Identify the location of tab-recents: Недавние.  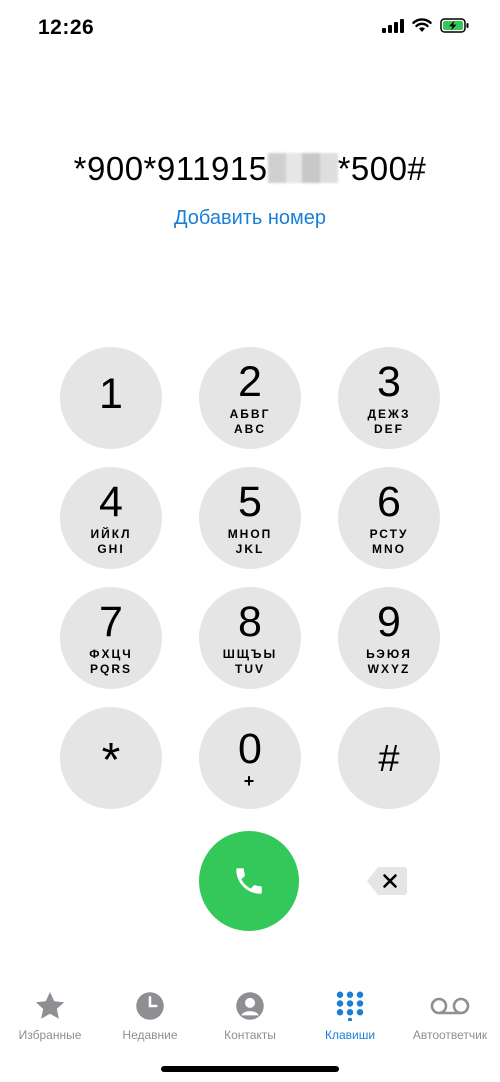
(150, 1010).